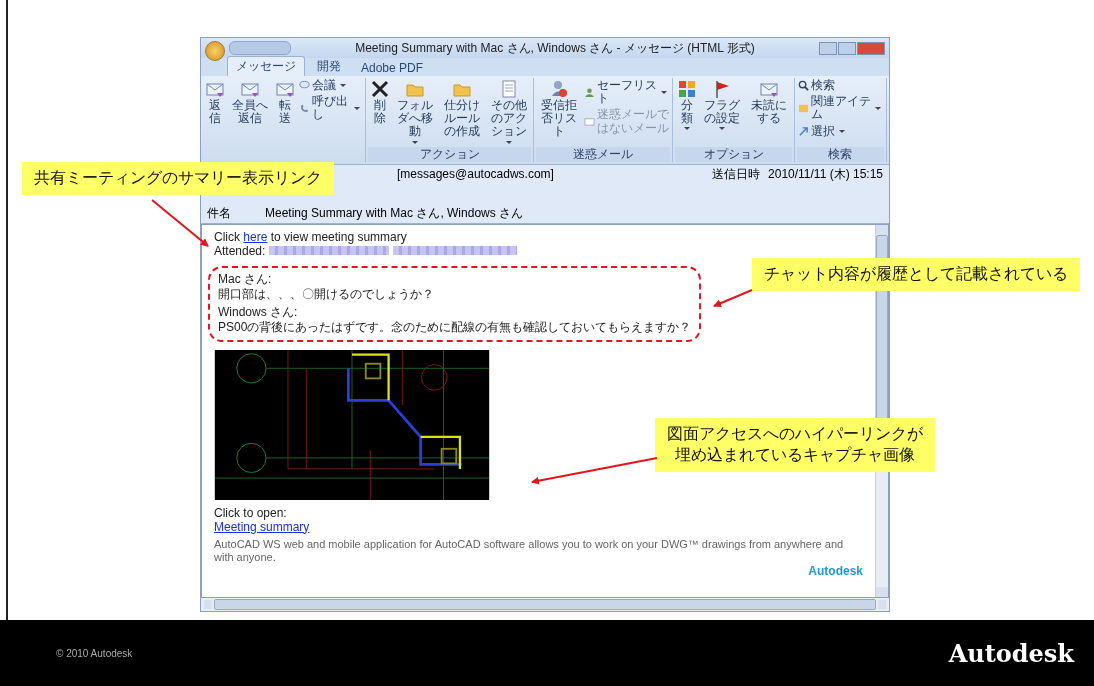  What do you see at coordinates (769, 112) in the screenshot?
I see `ribbon-button: 未読にする` at bounding box center [769, 112].